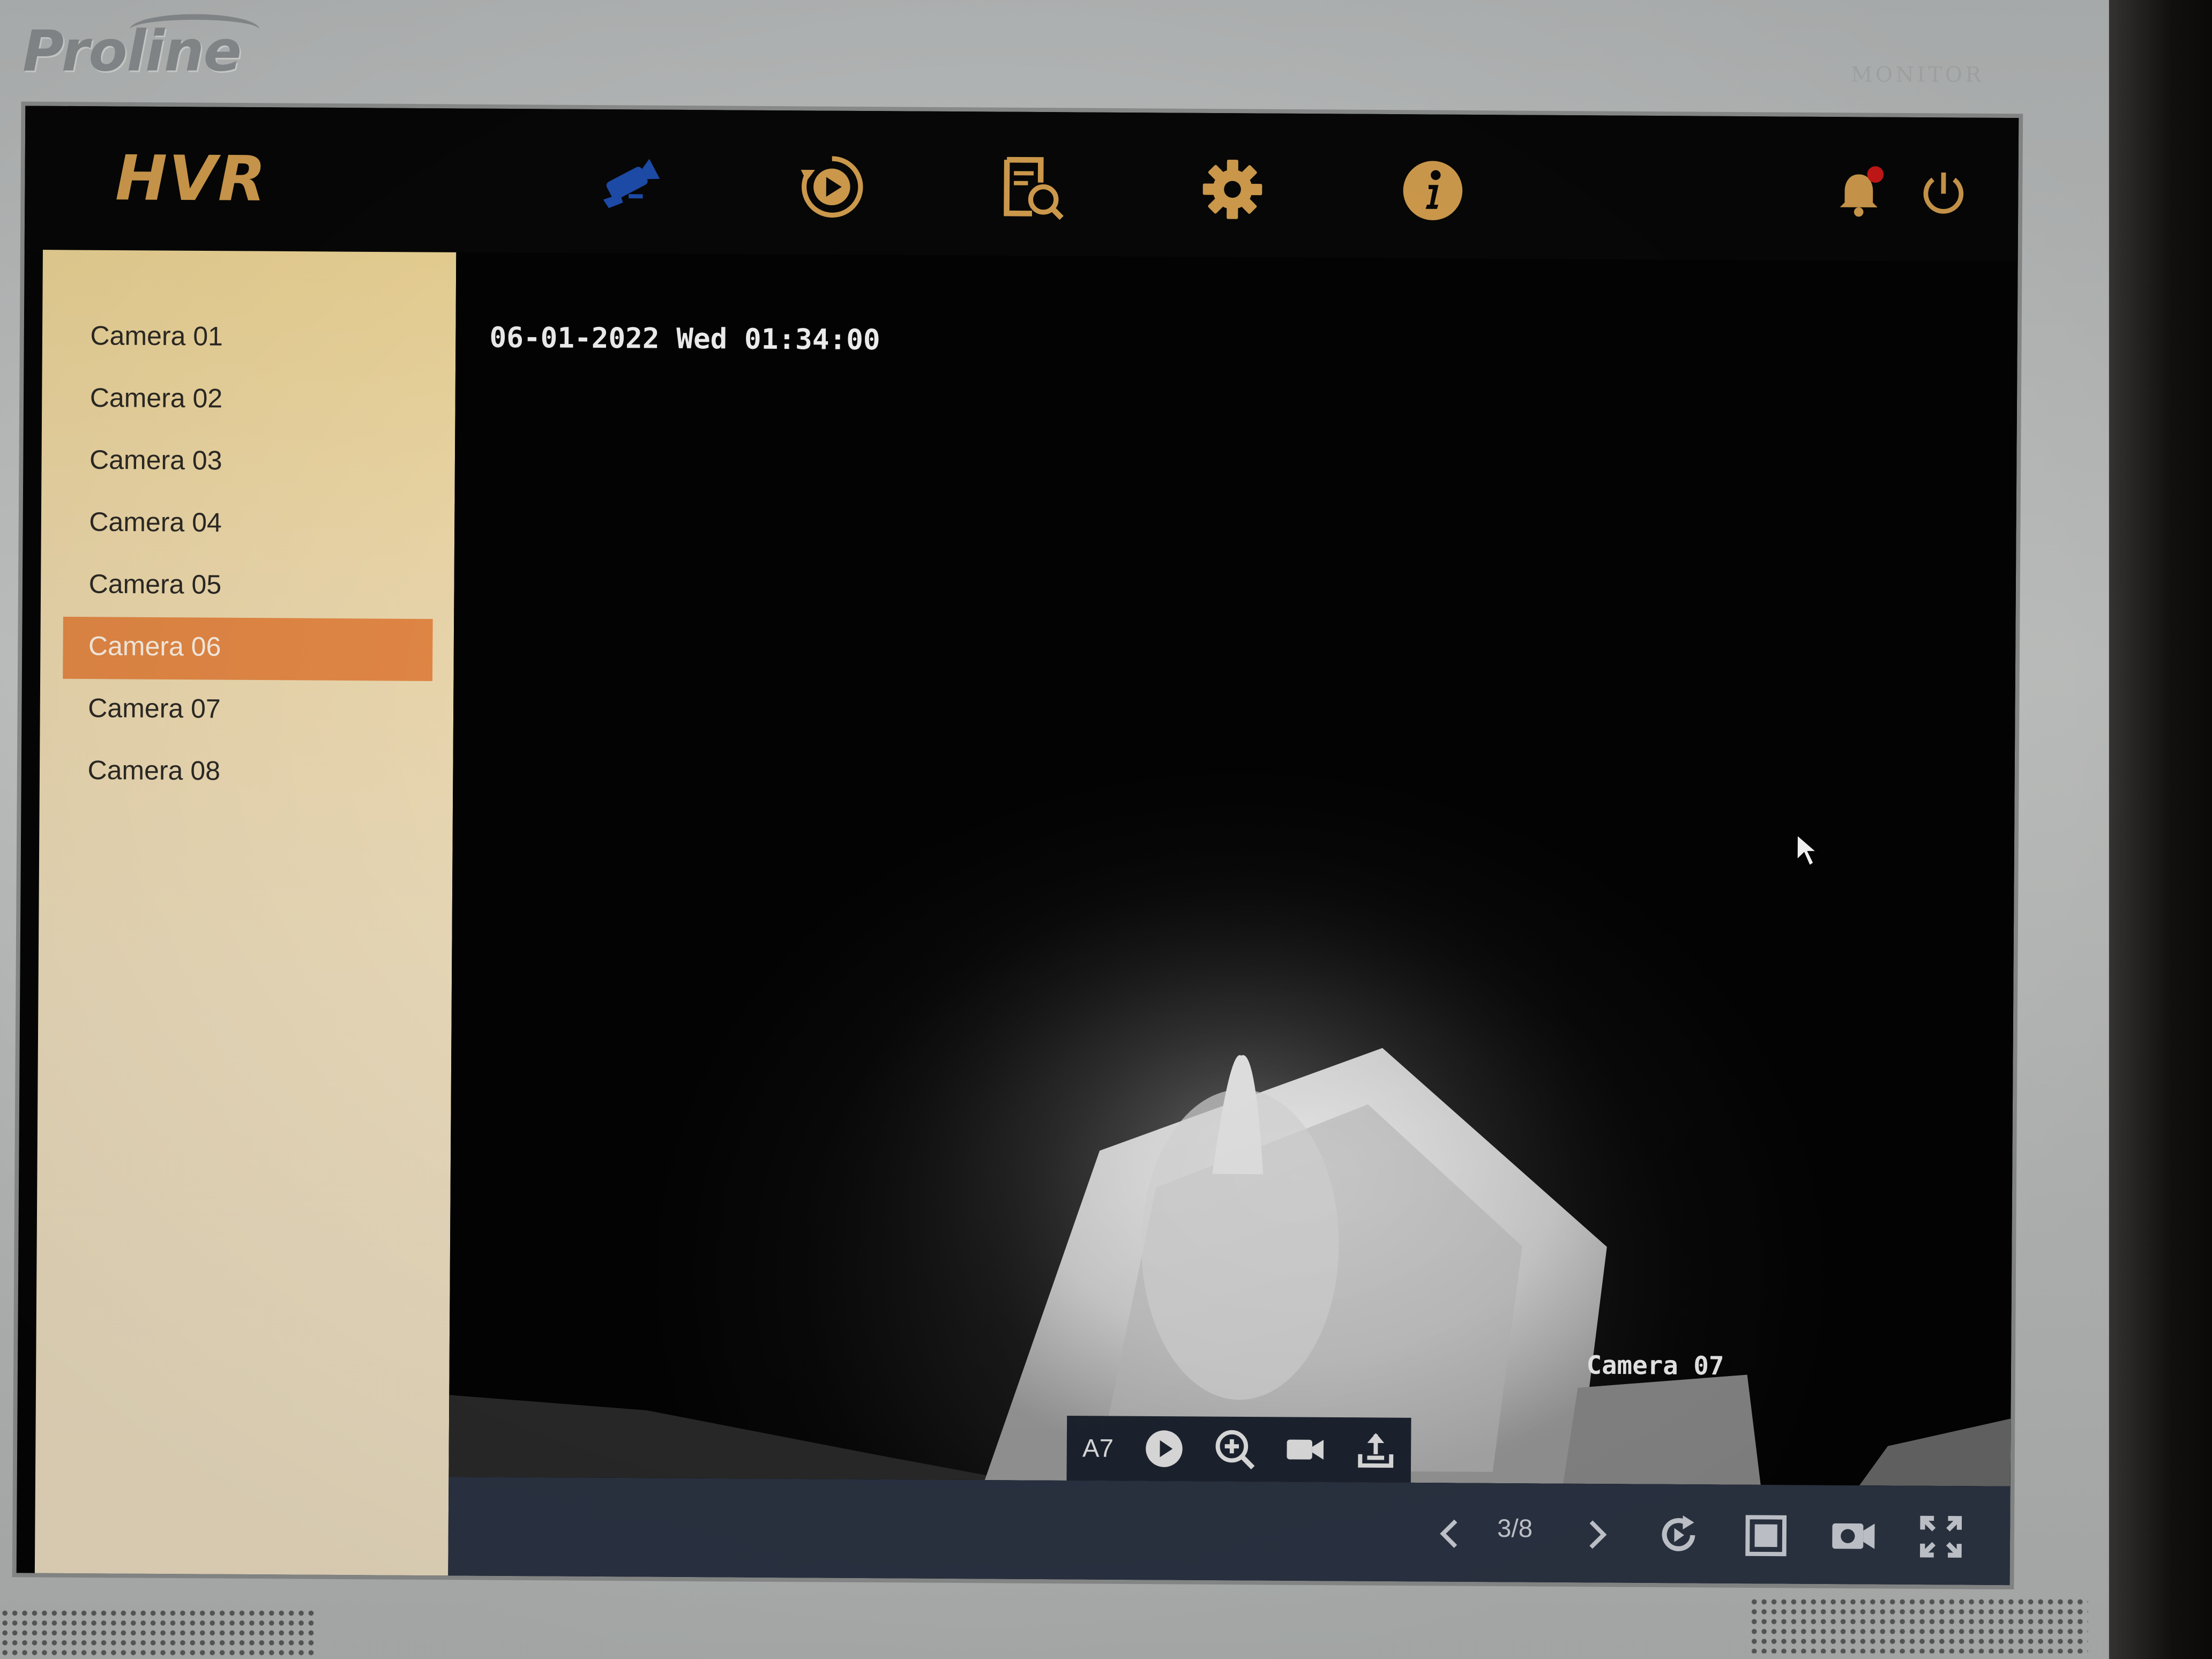 The width and height of the screenshot is (2212, 1659). Describe the element at coordinates (1450, 1533) in the screenshot. I see `prev-page-icon` at that location.